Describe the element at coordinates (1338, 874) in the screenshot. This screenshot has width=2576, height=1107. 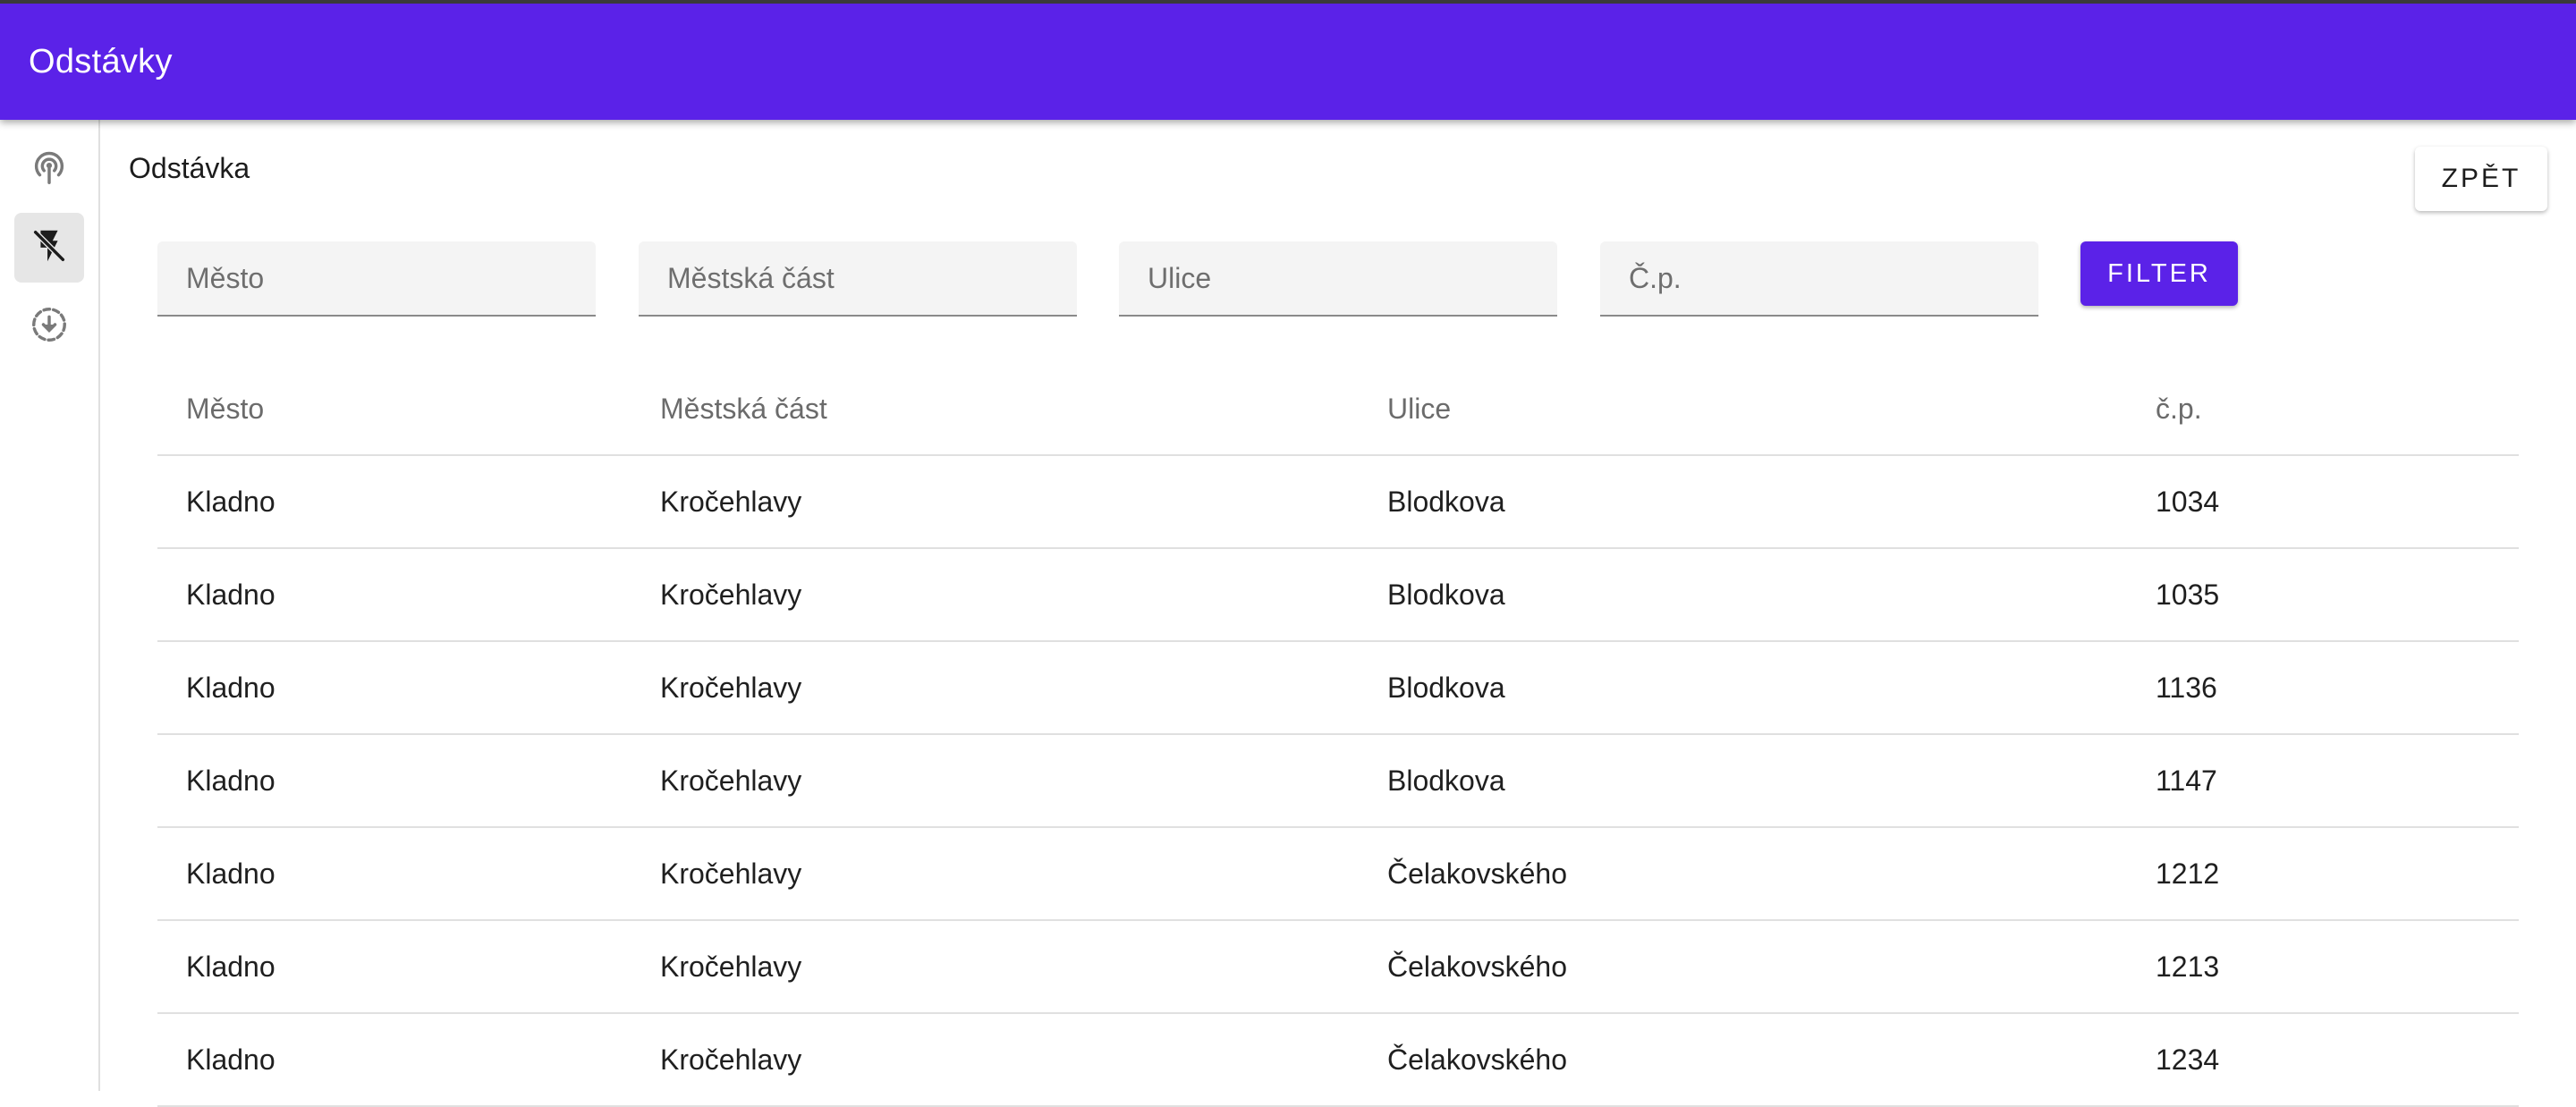
I see `table-row: Kladno Kročehlavy Čelakovského 1212` at that location.